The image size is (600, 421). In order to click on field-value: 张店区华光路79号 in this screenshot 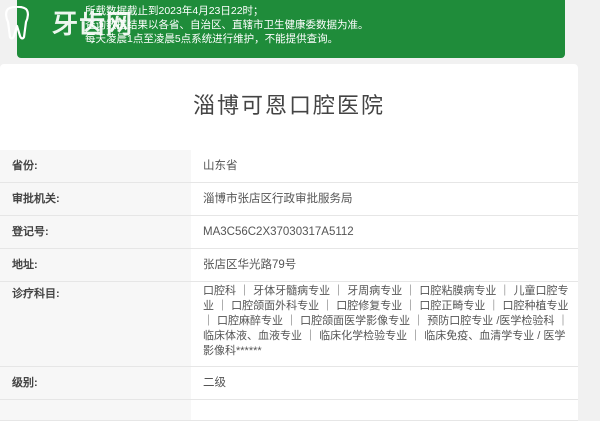, I will do `click(250, 265)`.